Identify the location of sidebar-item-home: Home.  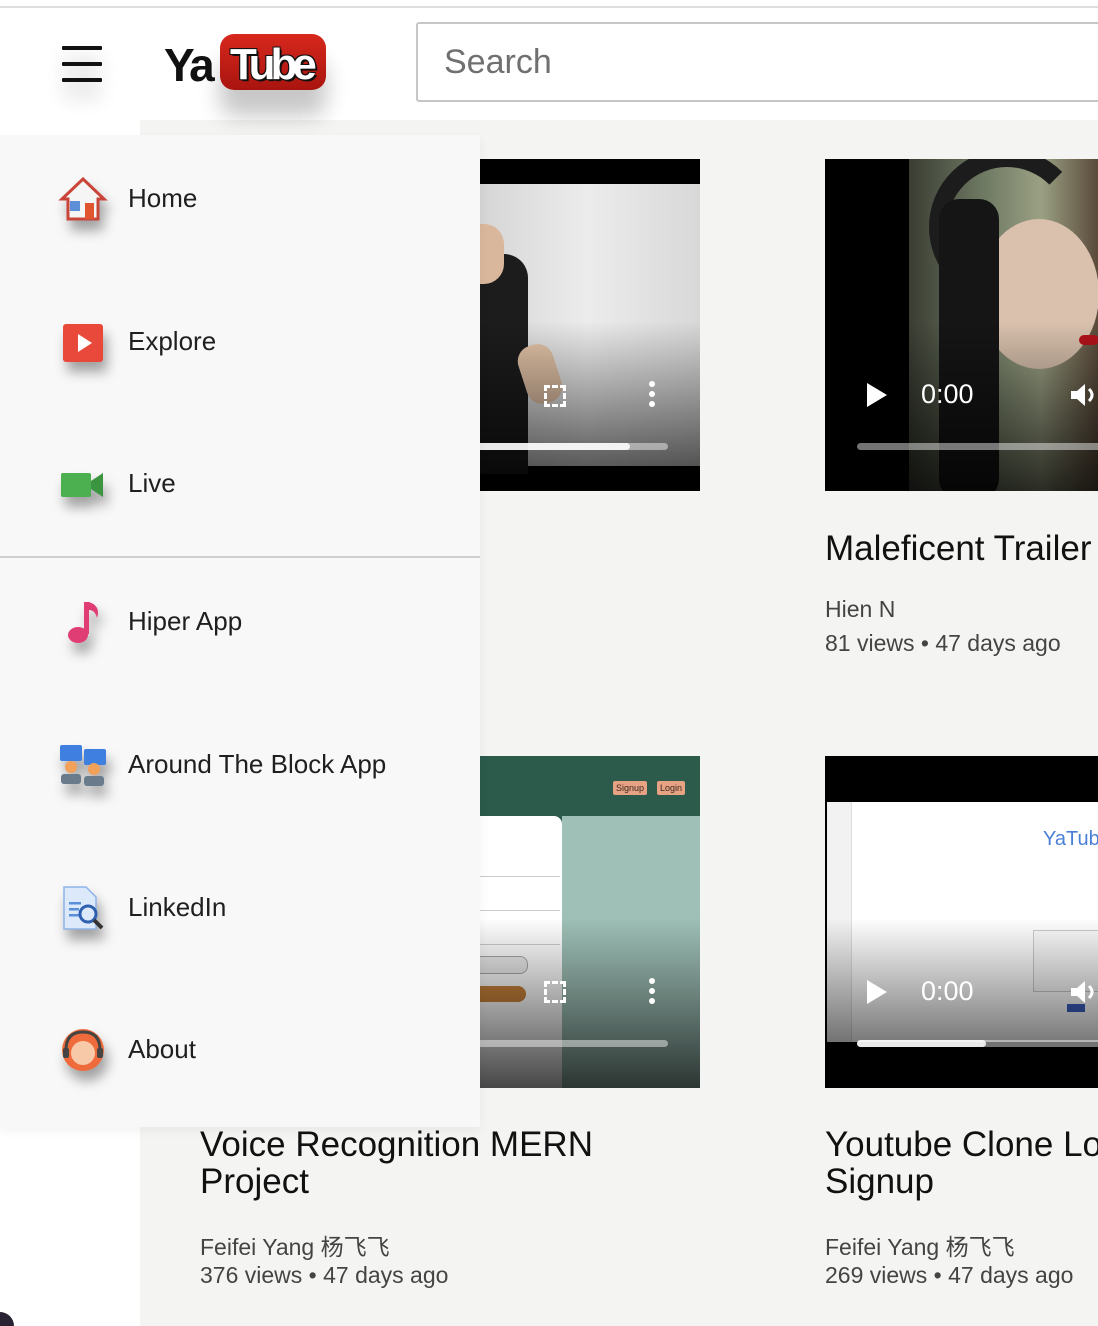
(240, 201).